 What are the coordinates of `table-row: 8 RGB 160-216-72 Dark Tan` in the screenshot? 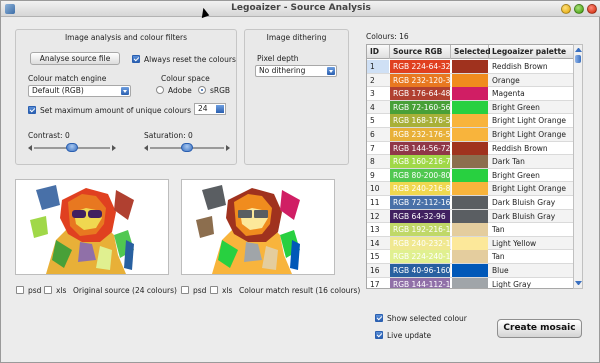 It's located at (472, 162).